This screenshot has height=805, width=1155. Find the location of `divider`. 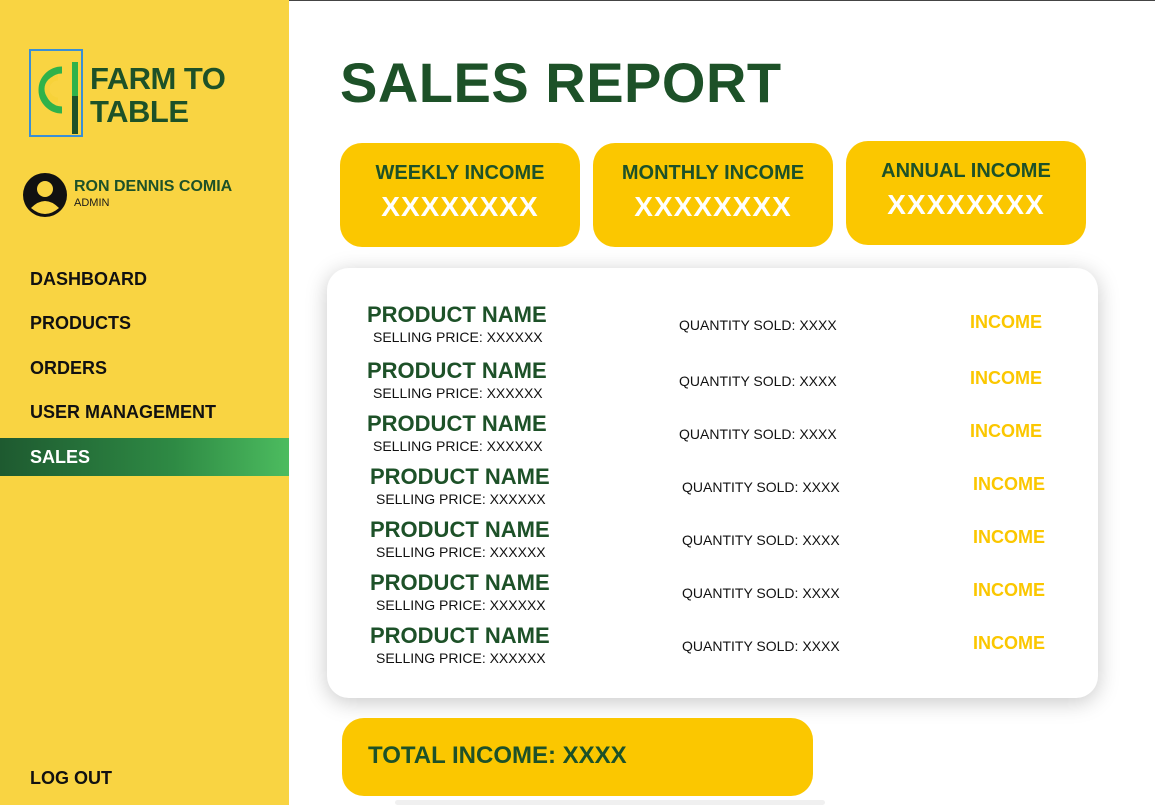

divider is located at coordinates (610, 802).